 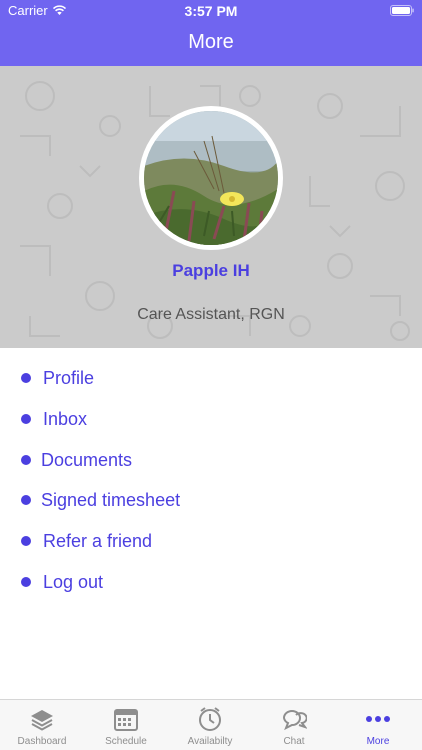 I want to click on tab-schedule: Schedule, so click(x=126, y=725).